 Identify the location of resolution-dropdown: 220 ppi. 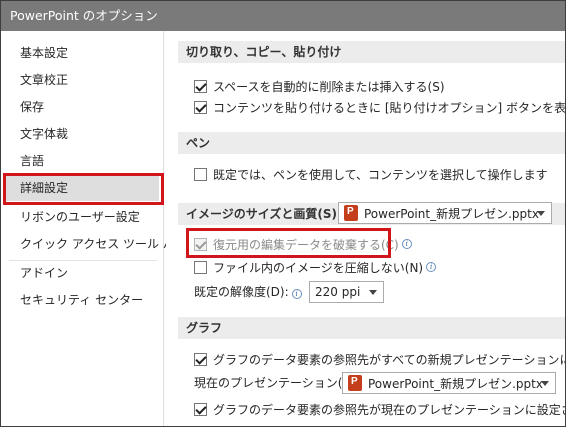
(346, 292).